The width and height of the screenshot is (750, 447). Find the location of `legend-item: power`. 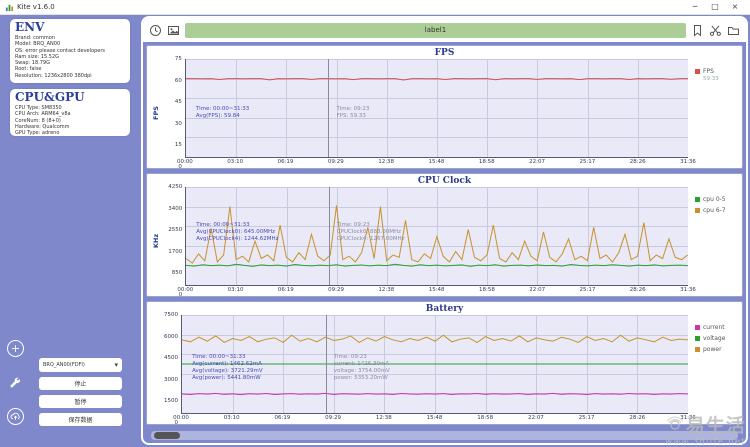

legend-item: power is located at coordinates (717, 349).